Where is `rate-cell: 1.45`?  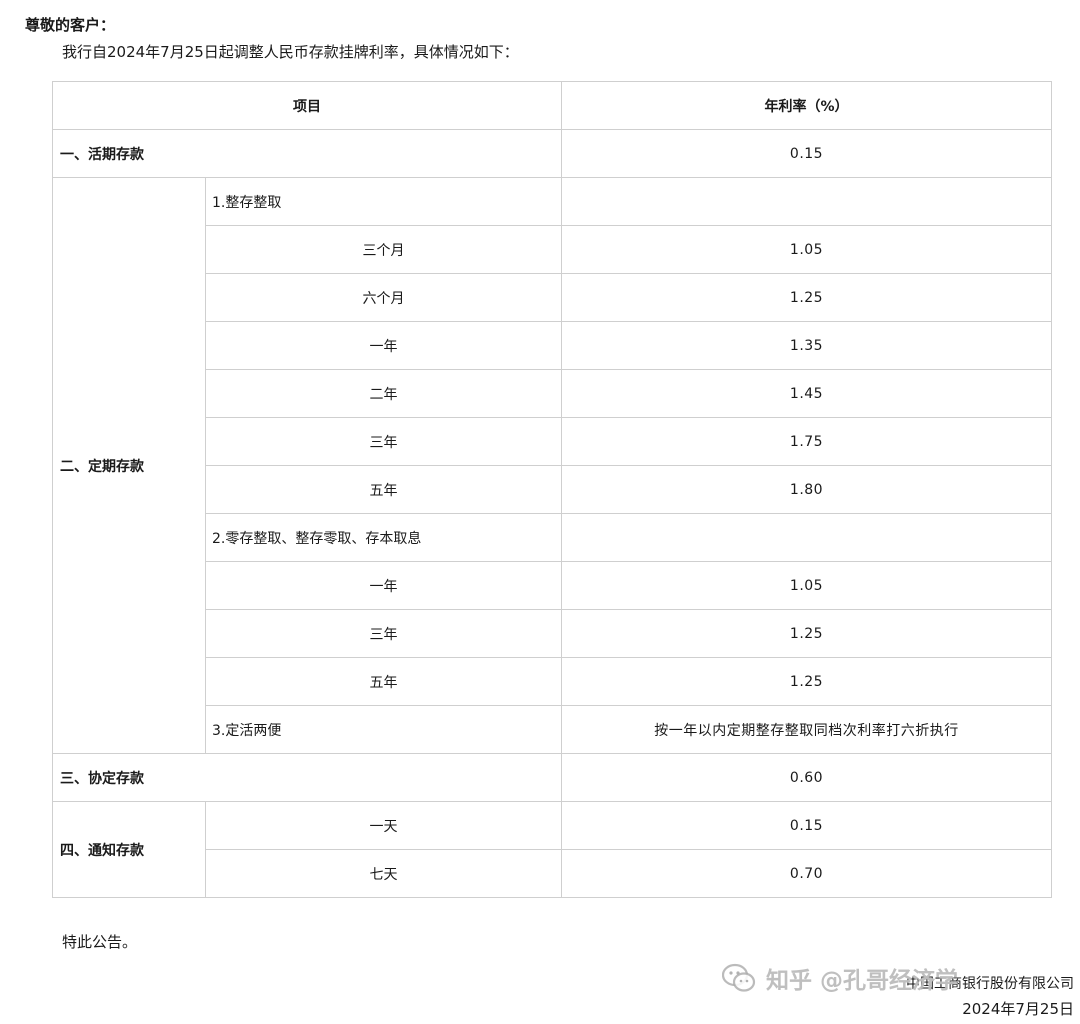
rate-cell: 1.45 is located at coordinates (806, 393).